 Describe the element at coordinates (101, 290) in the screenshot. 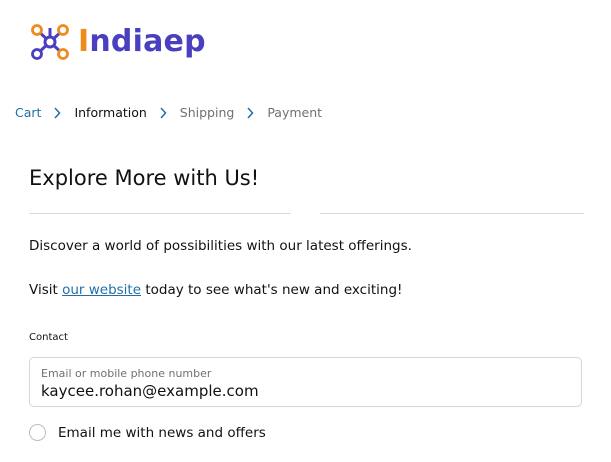

I see `website-link: our website` at that location.